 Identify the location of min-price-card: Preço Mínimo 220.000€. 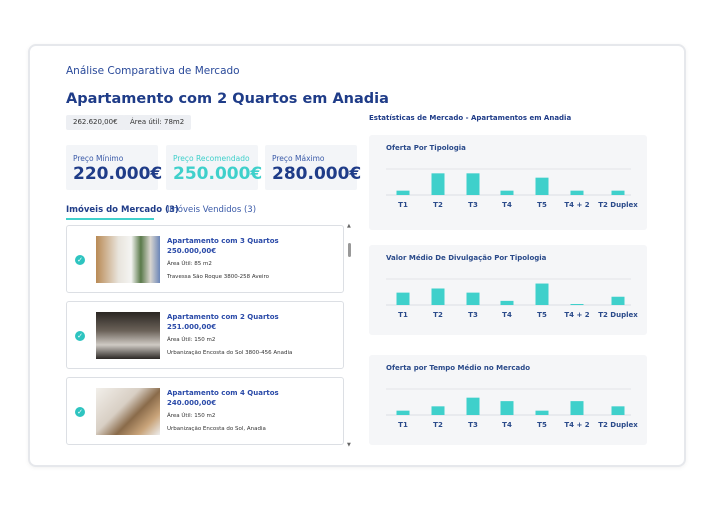
(114, 167).